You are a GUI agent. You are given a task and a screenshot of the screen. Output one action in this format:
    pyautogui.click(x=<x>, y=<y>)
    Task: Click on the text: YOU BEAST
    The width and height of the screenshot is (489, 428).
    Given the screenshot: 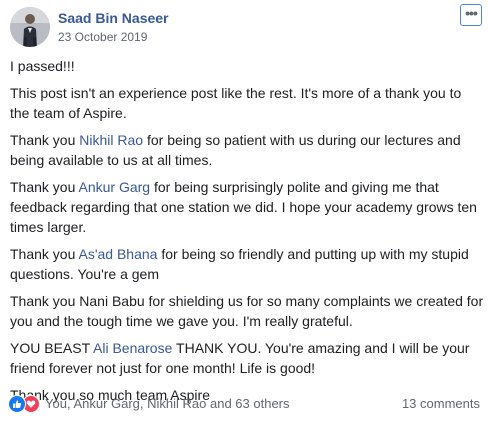 What is the action you would take?
    pyautogui.click(x=51, y=348)
    